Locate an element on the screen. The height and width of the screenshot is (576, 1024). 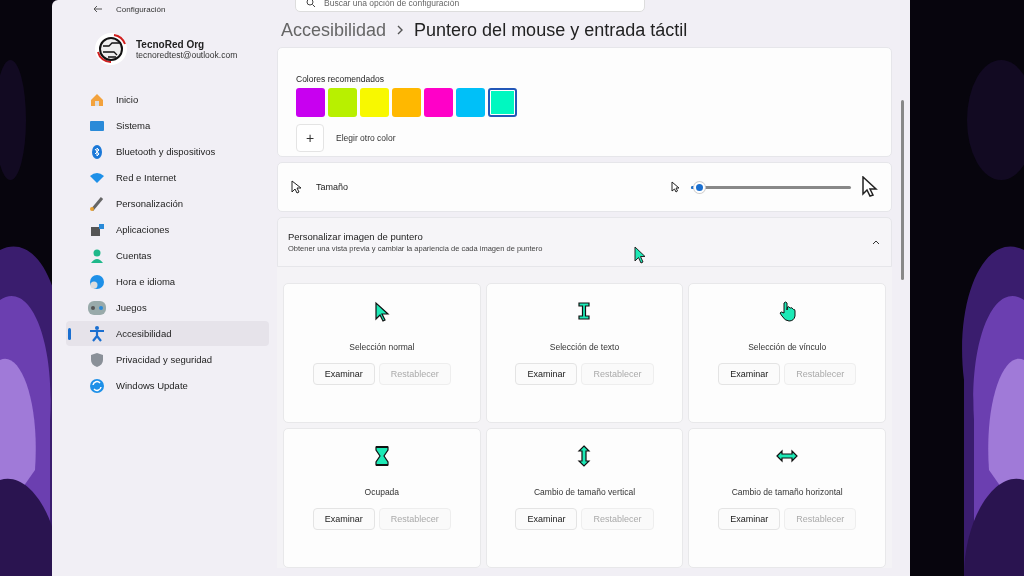
sidebar-item: Juegos is located at coordinates (167, 307).